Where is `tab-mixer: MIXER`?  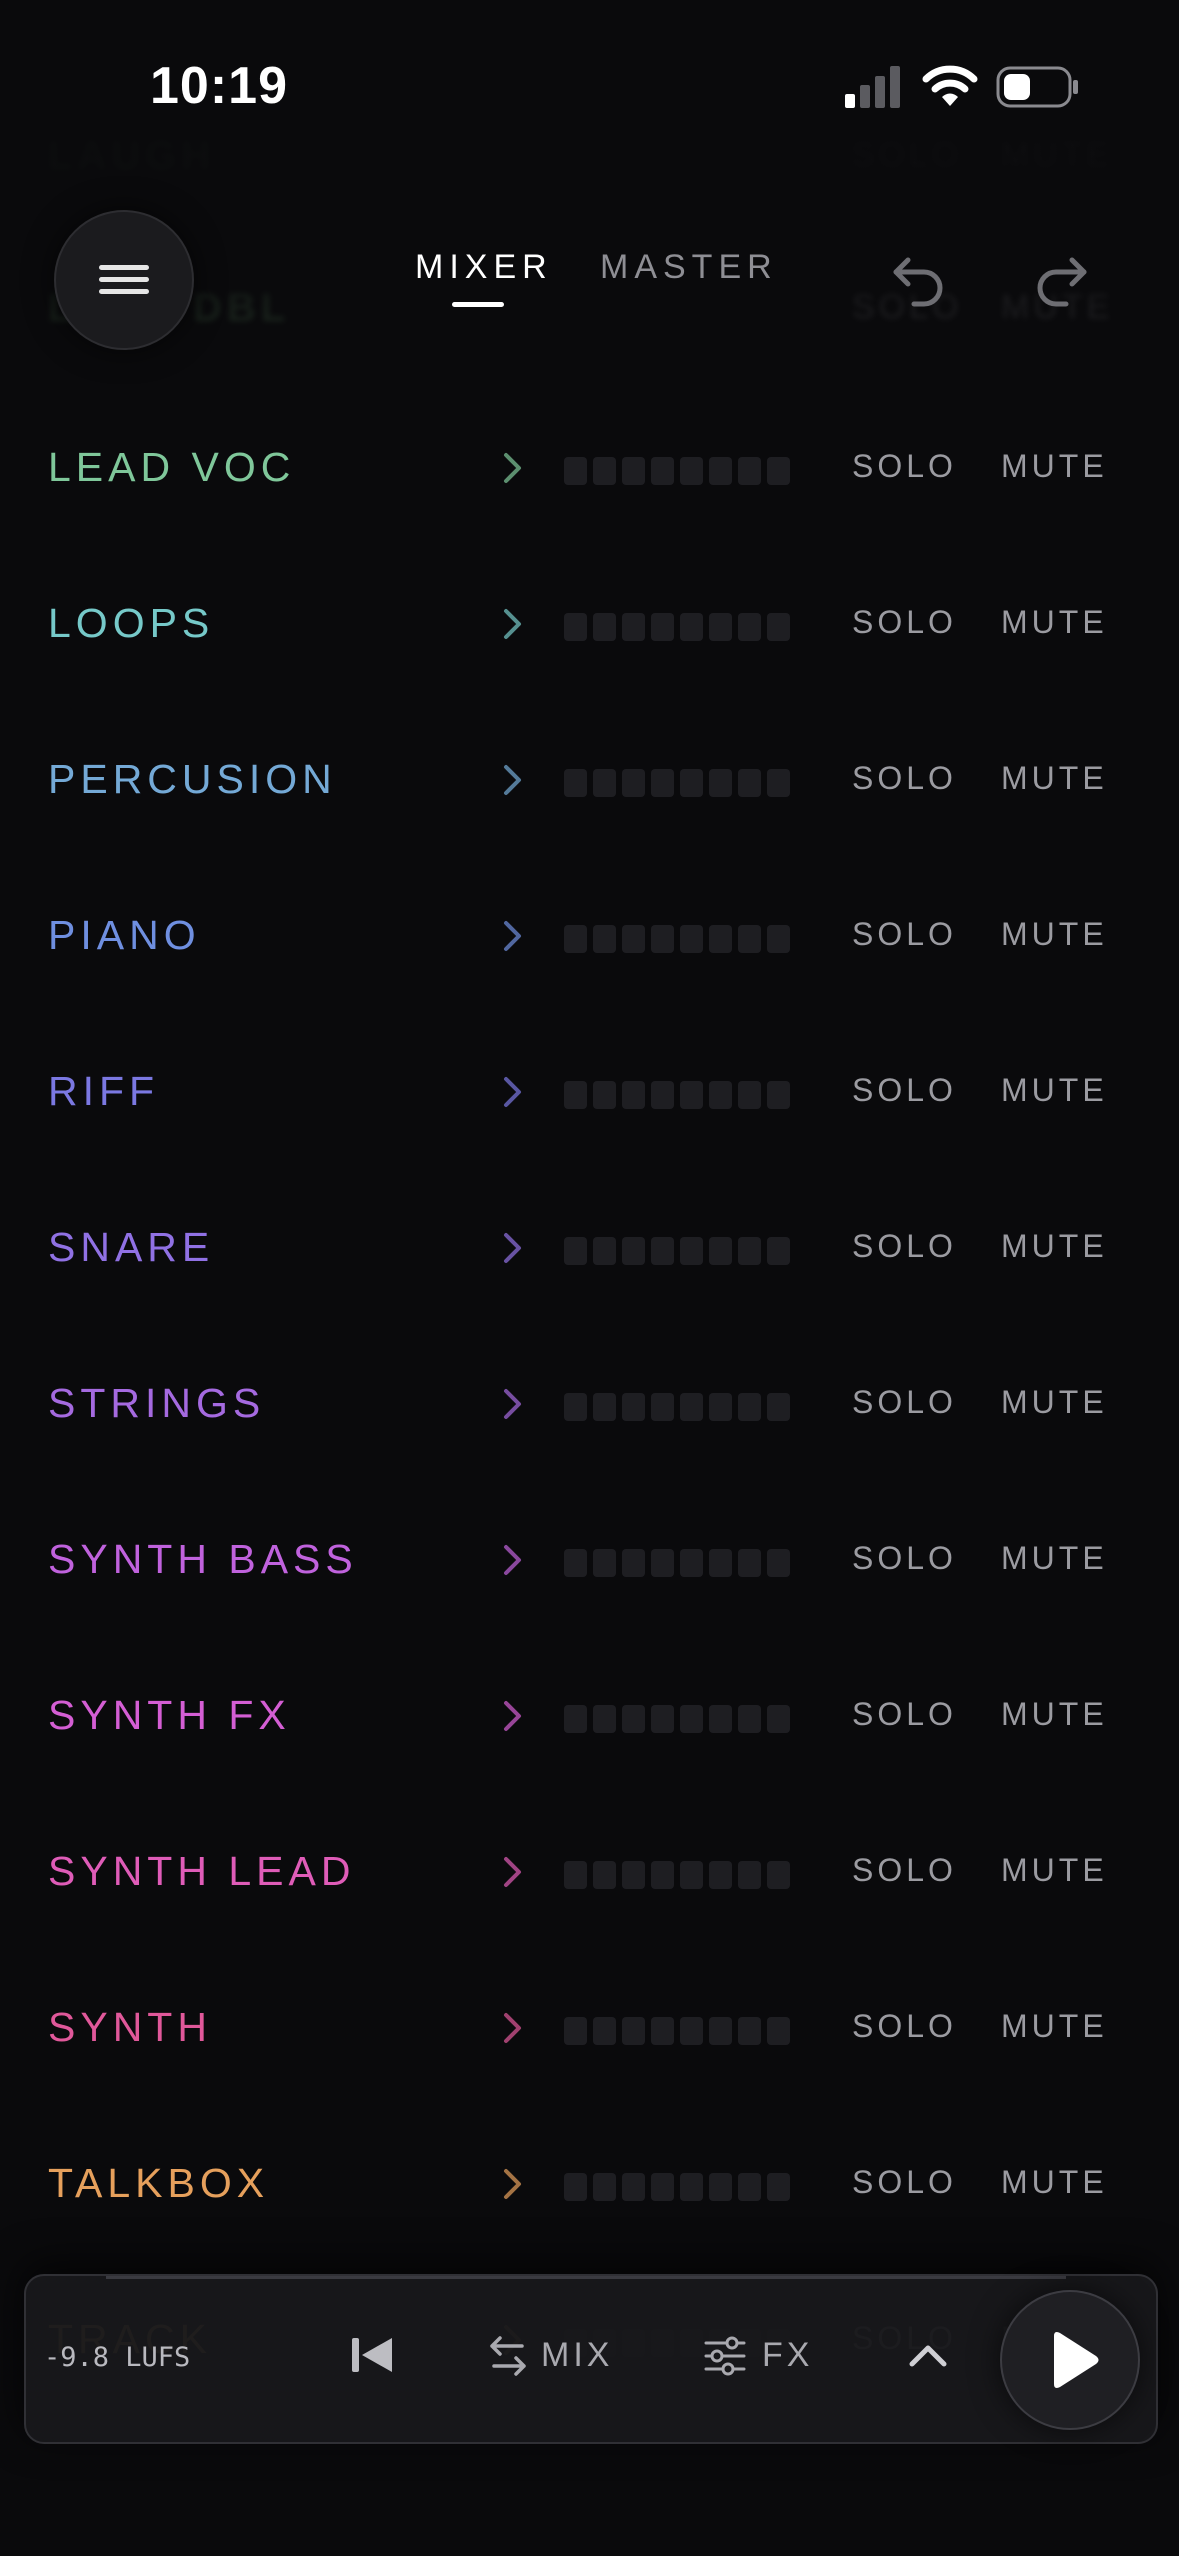
tab-mixer: MIXER is located at coordinates (484, 267).